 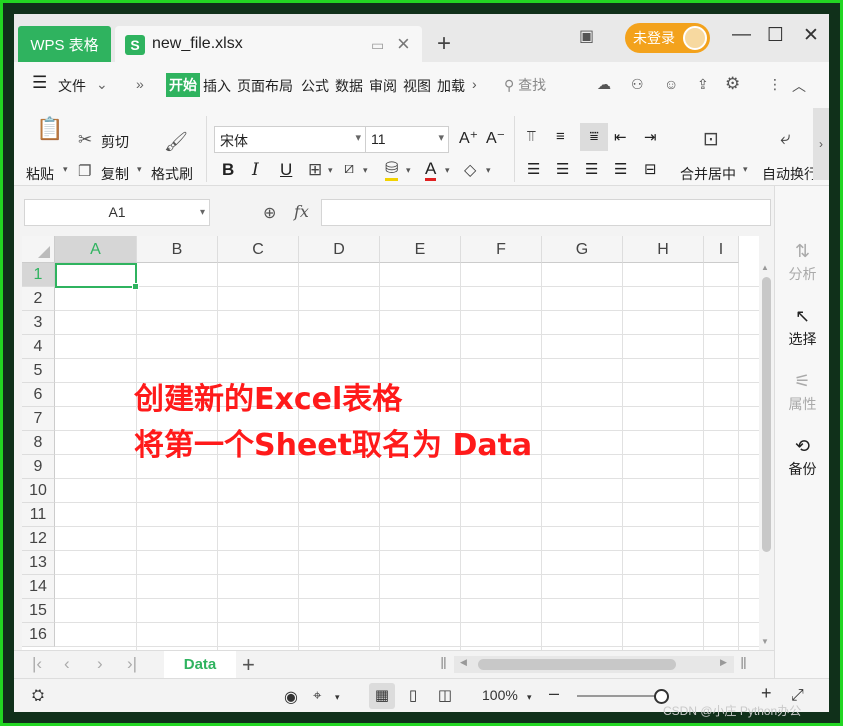 I want to click on horizontal-scrollbar: ◀ ▶, so click(x=594, y=664).